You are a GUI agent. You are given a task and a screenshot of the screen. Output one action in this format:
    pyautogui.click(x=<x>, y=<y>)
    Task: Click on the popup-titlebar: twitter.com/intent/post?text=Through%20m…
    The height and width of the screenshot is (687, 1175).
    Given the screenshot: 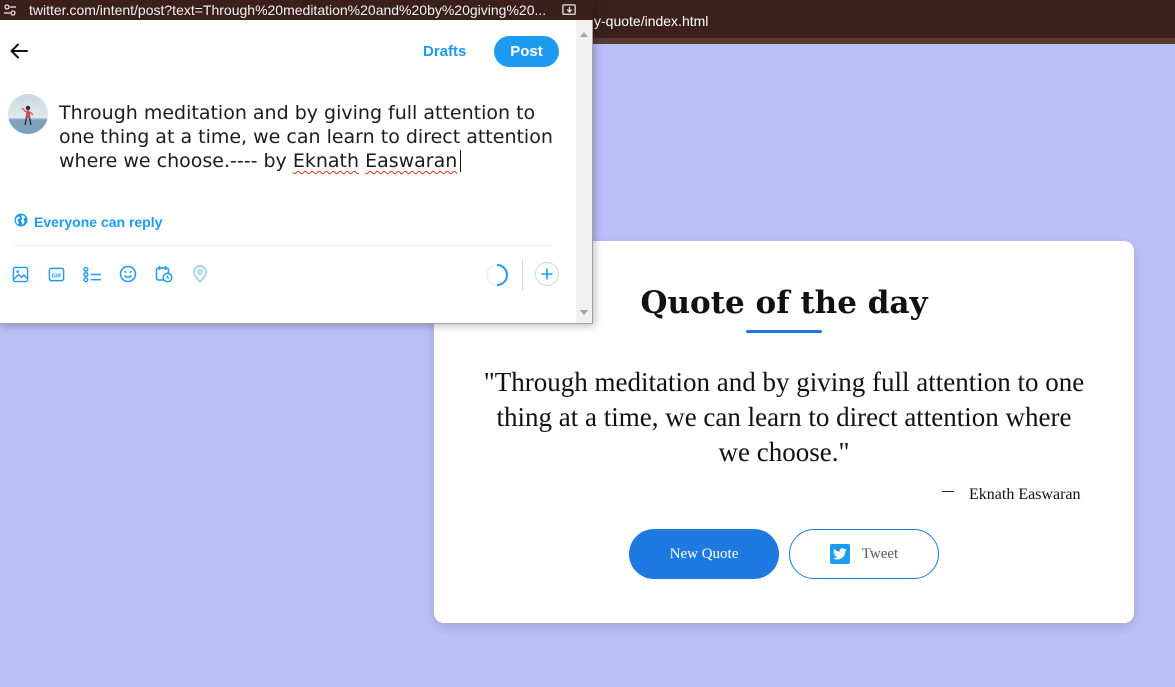 What is the action you would take?
    pyautogui.click(x=296, y=10)
    